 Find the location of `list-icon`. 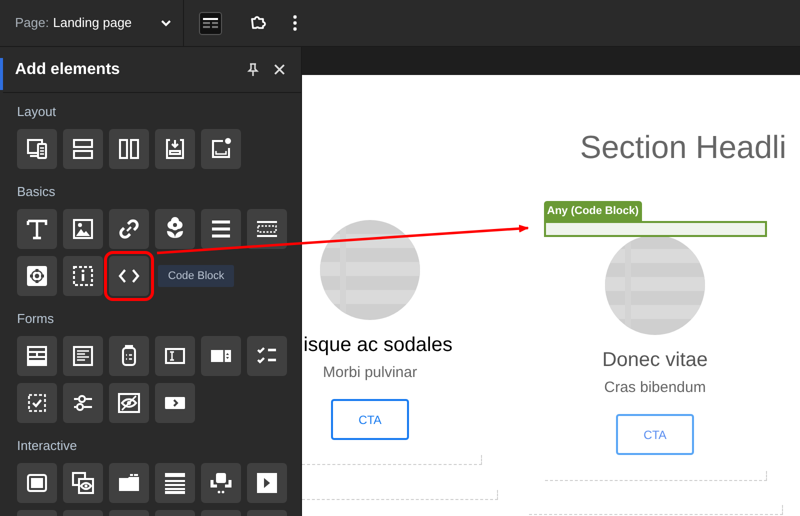

list-icon is located at coordinates (175, 483).